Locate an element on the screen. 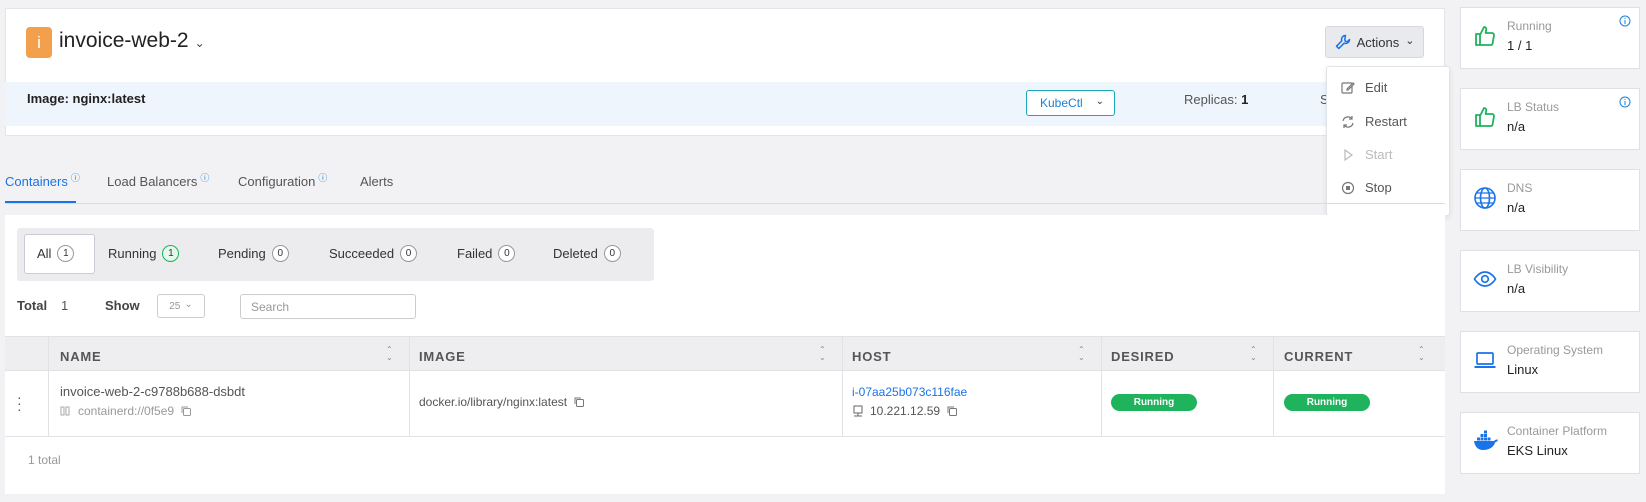  page-size-select: 25 ⌄ is located at coordinates (181, 306).